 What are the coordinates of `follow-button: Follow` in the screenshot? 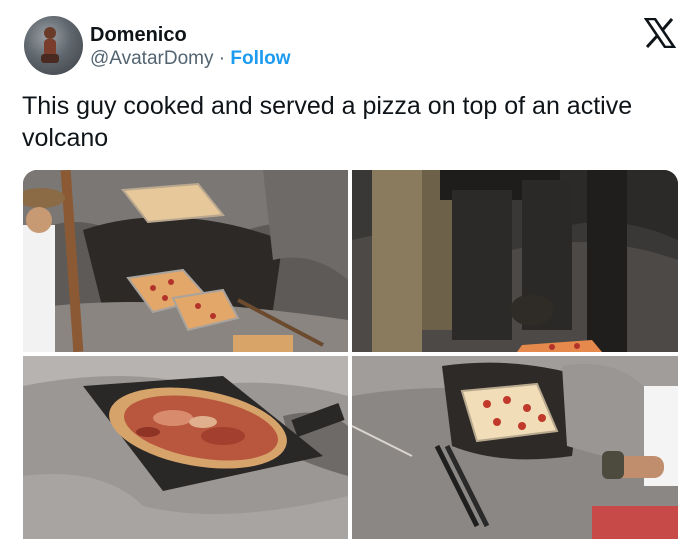 It's located at (260, 58).